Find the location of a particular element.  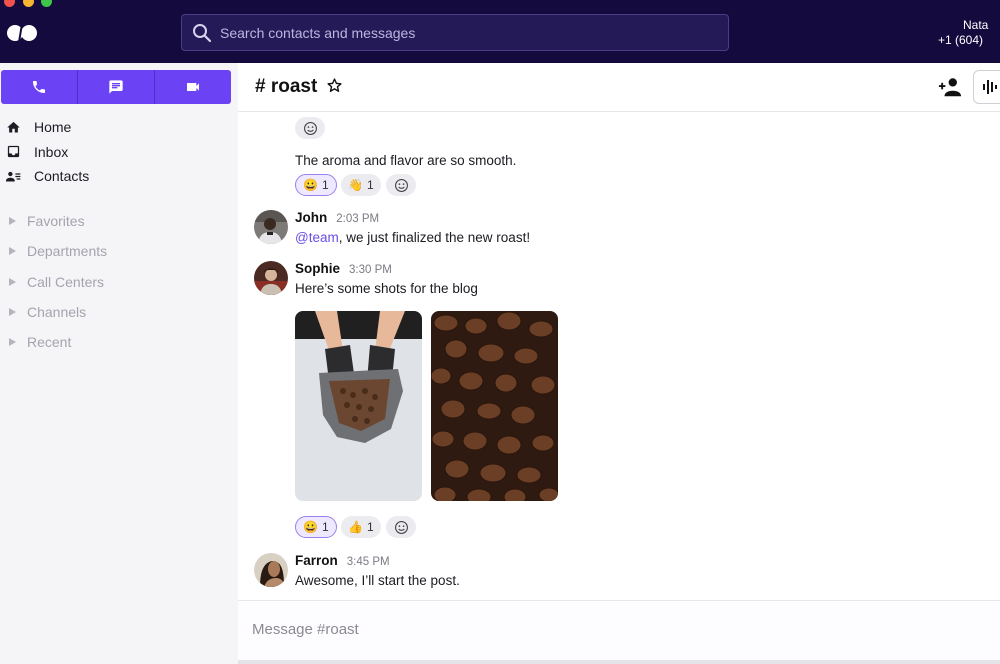

message-button is located at coordinates (116, 87).